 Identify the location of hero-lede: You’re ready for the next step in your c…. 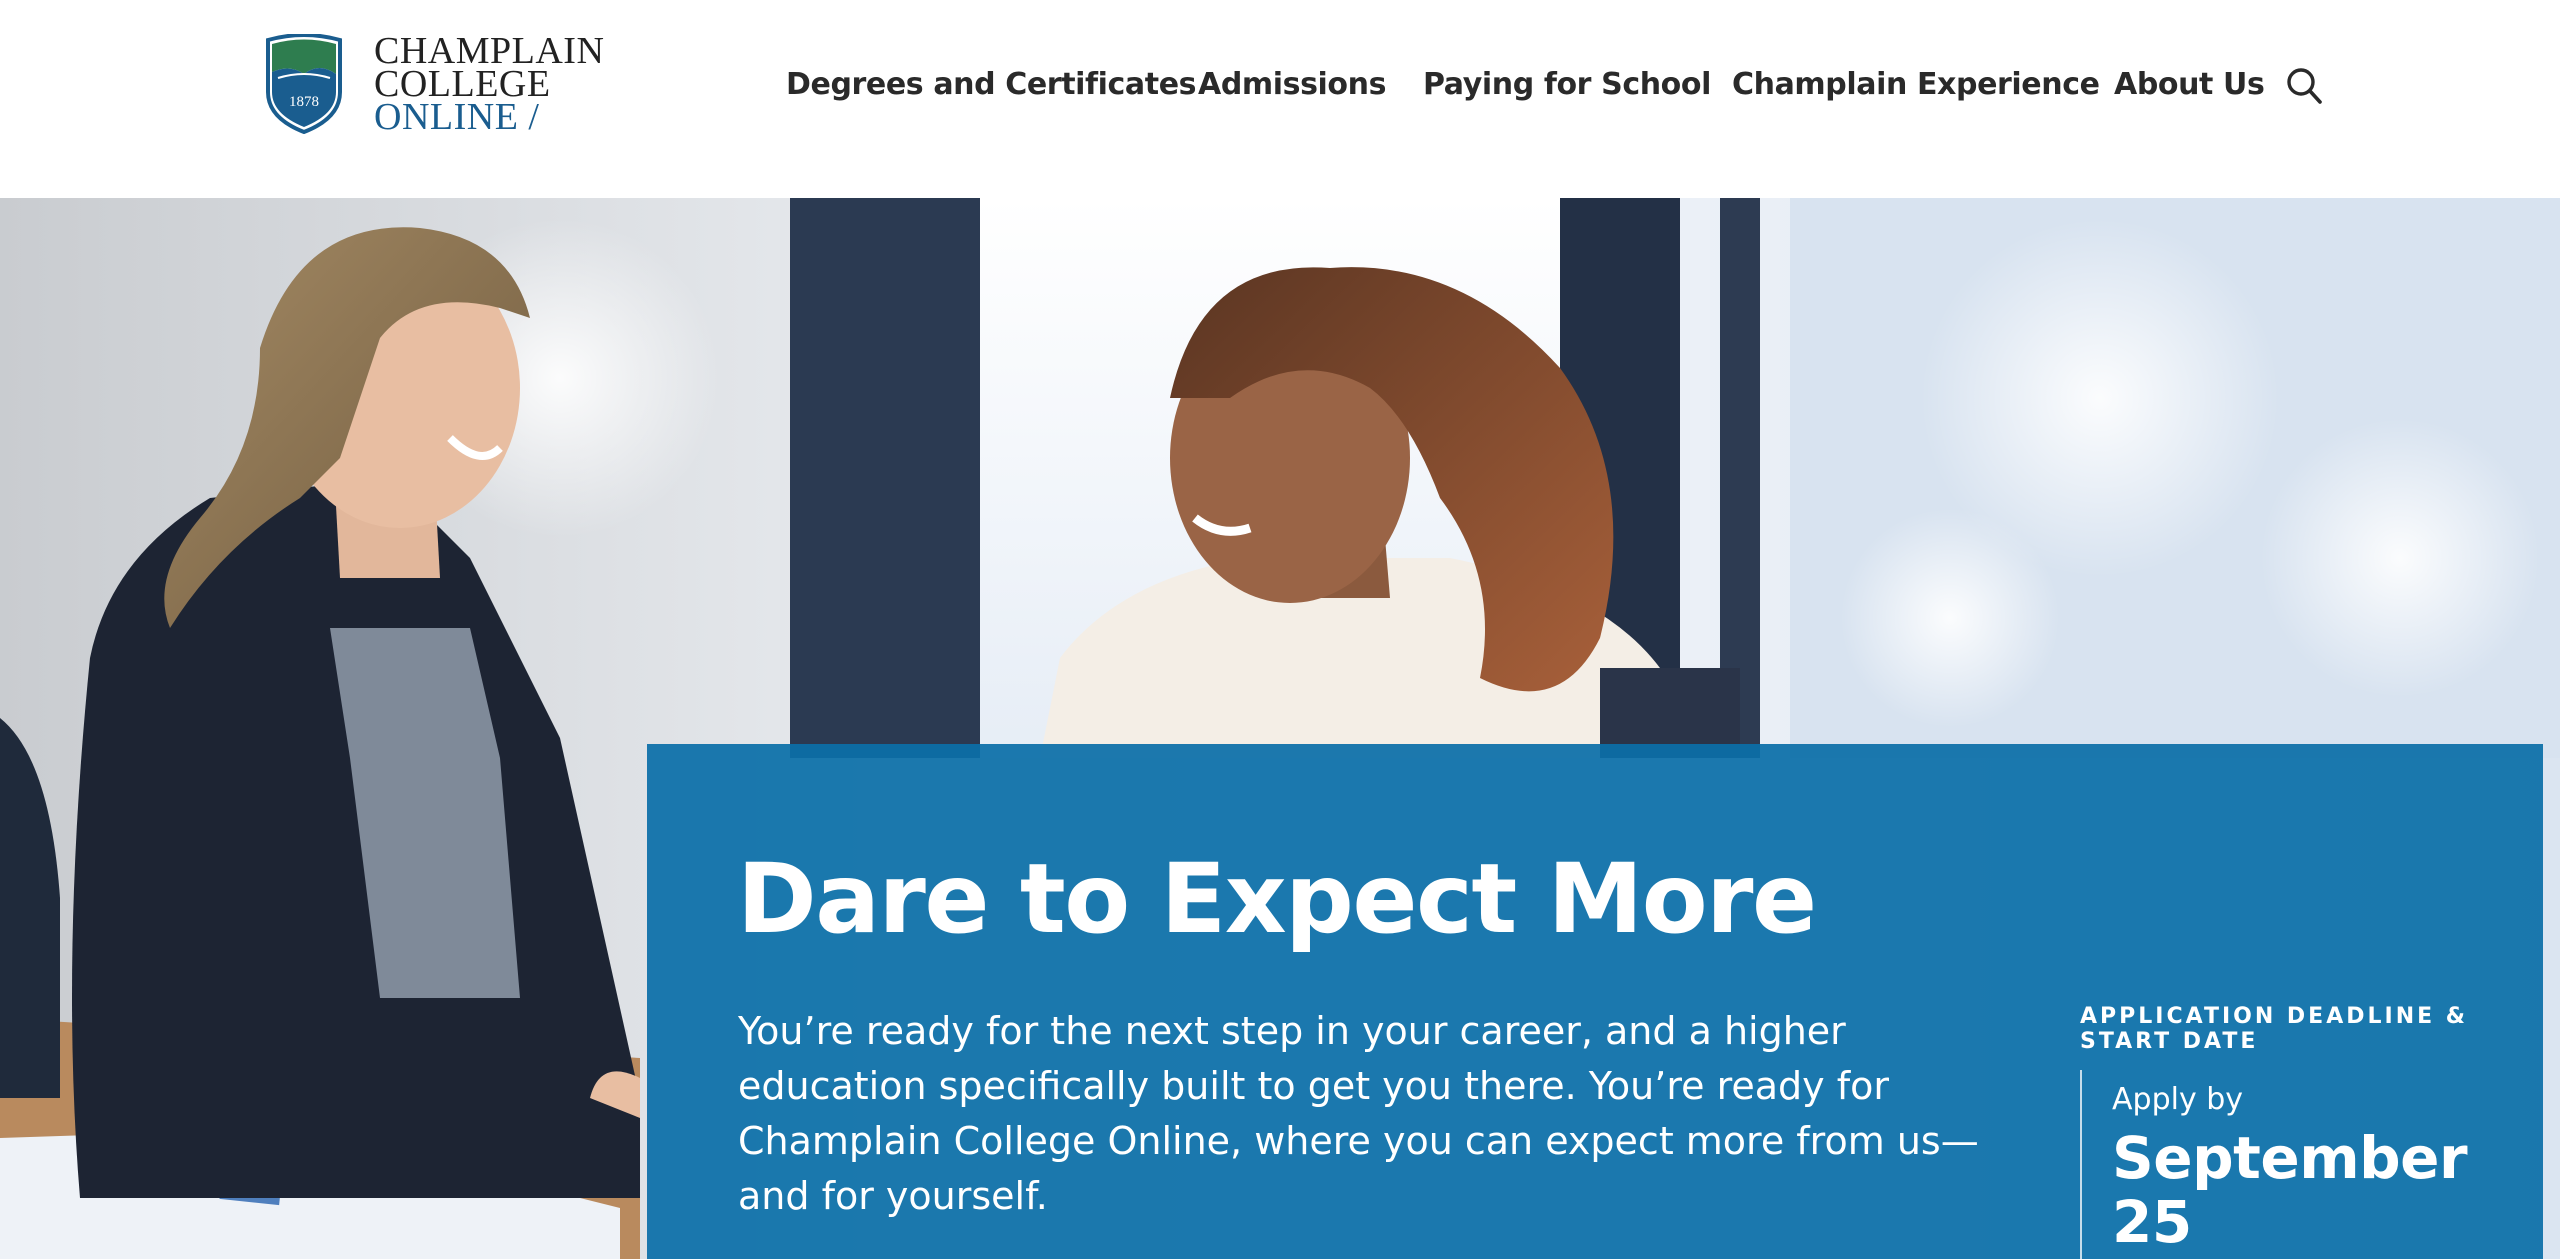
(1358, 1113).